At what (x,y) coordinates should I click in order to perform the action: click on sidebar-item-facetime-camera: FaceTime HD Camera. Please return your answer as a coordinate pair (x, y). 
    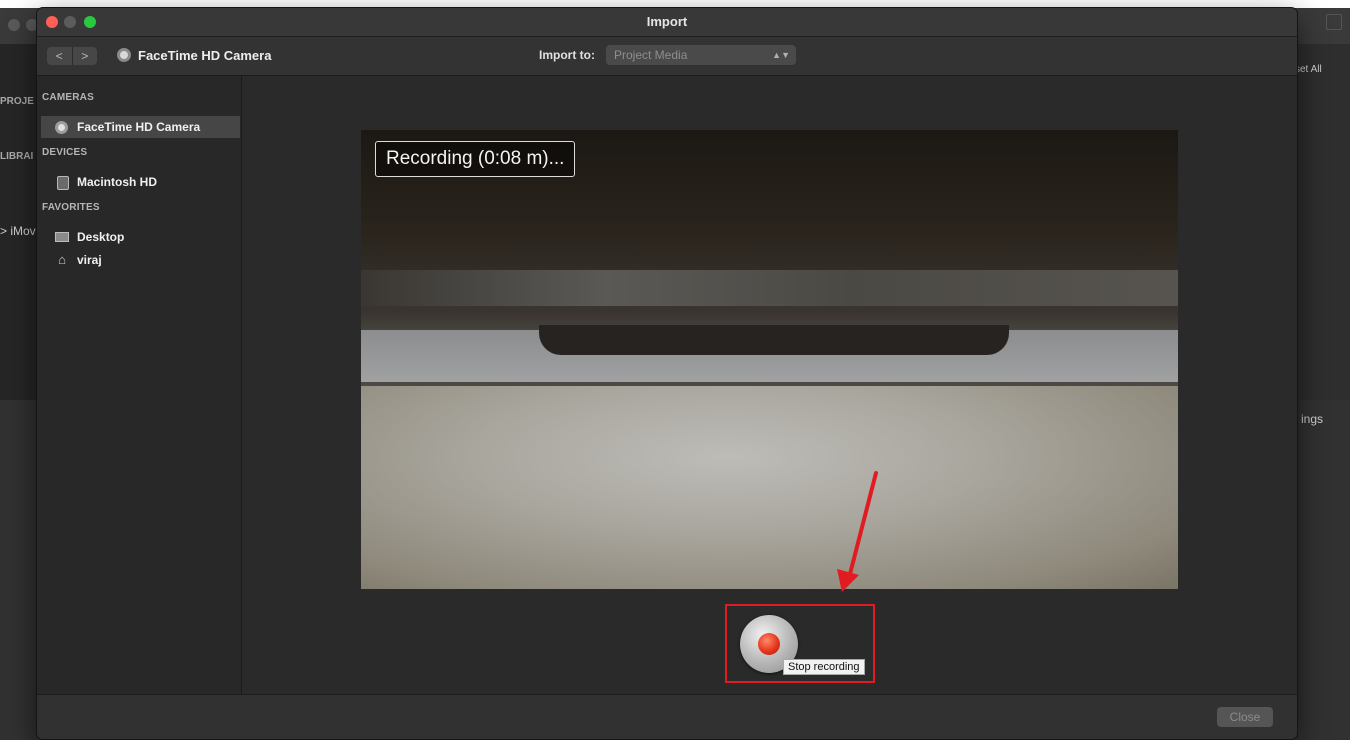
    Looking at the image, I should click on (140, 127).